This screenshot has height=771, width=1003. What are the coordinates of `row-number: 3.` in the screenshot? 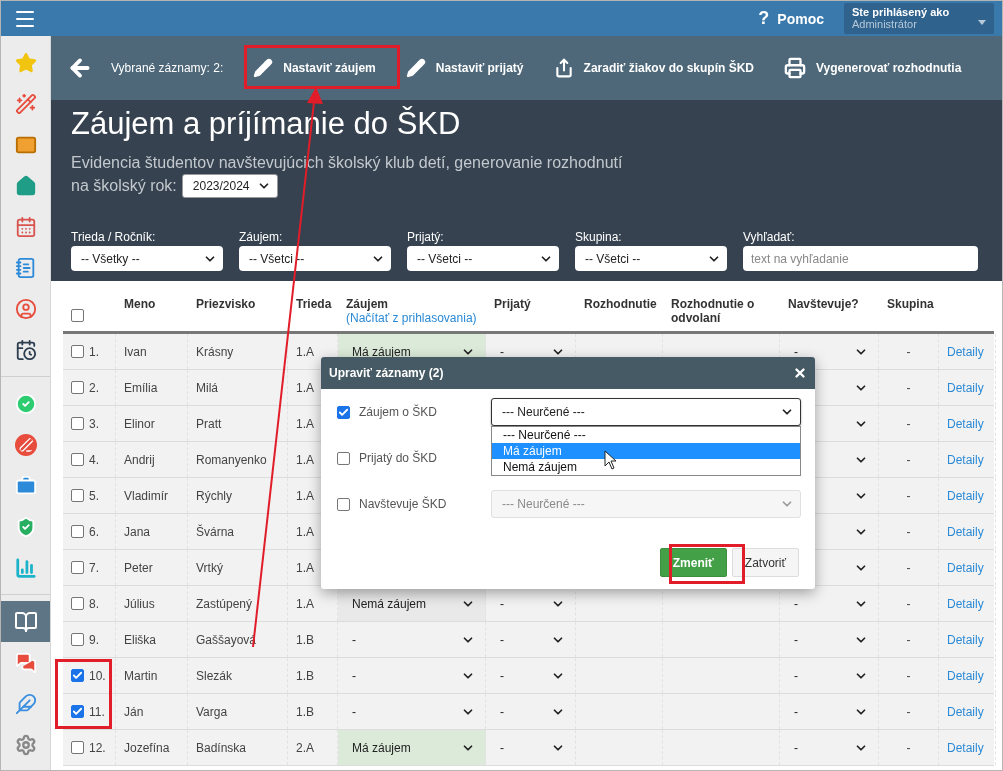 It's located at (94, 423).